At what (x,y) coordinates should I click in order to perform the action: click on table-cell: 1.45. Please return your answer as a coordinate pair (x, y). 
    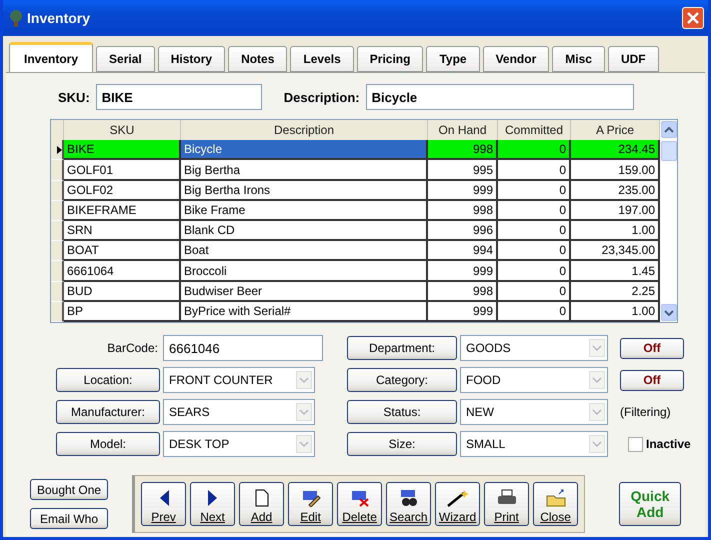
    Looking at the image, I should click on (615, 271).